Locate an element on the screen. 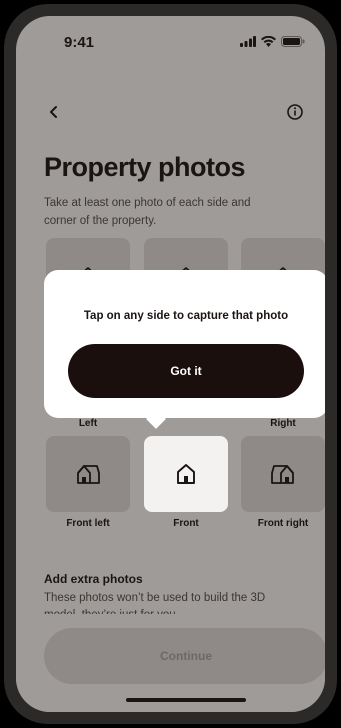 The image size is (341, 728). tile-label-left: Left is located at coordinates (88, 423).